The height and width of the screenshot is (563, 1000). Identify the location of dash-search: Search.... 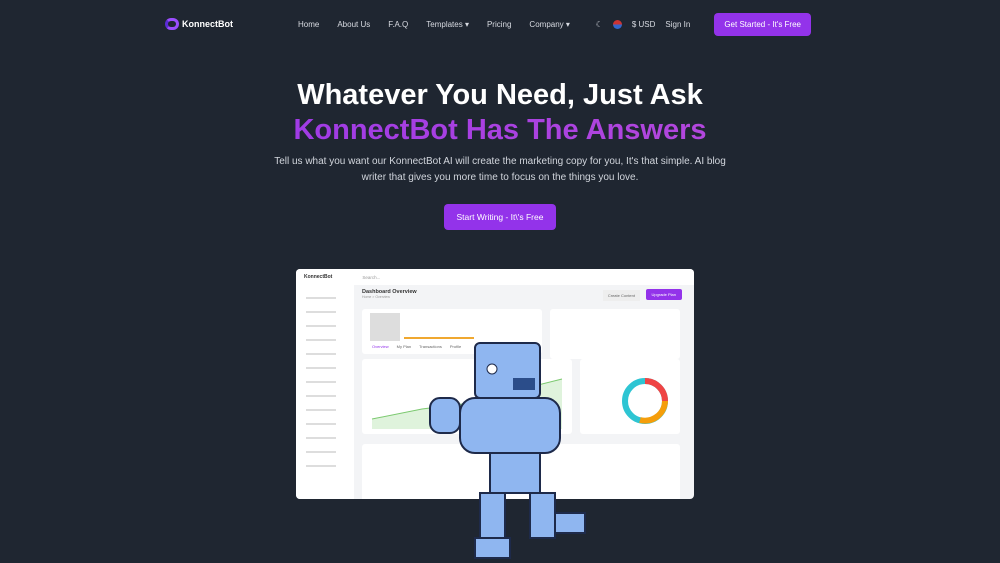
(371, 277).